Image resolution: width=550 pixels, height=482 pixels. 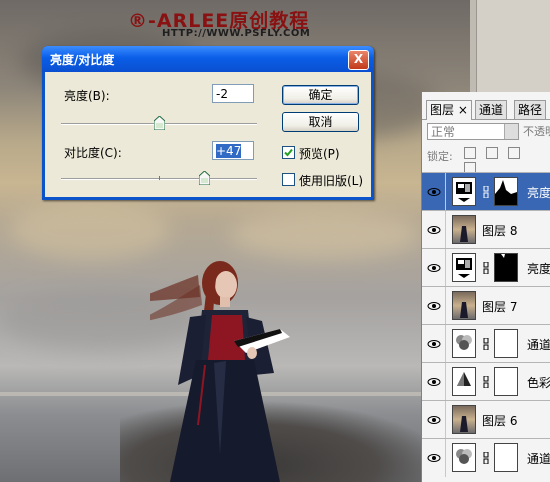 I want to click on lock-transparency-icon, so click(x=470, y=153).